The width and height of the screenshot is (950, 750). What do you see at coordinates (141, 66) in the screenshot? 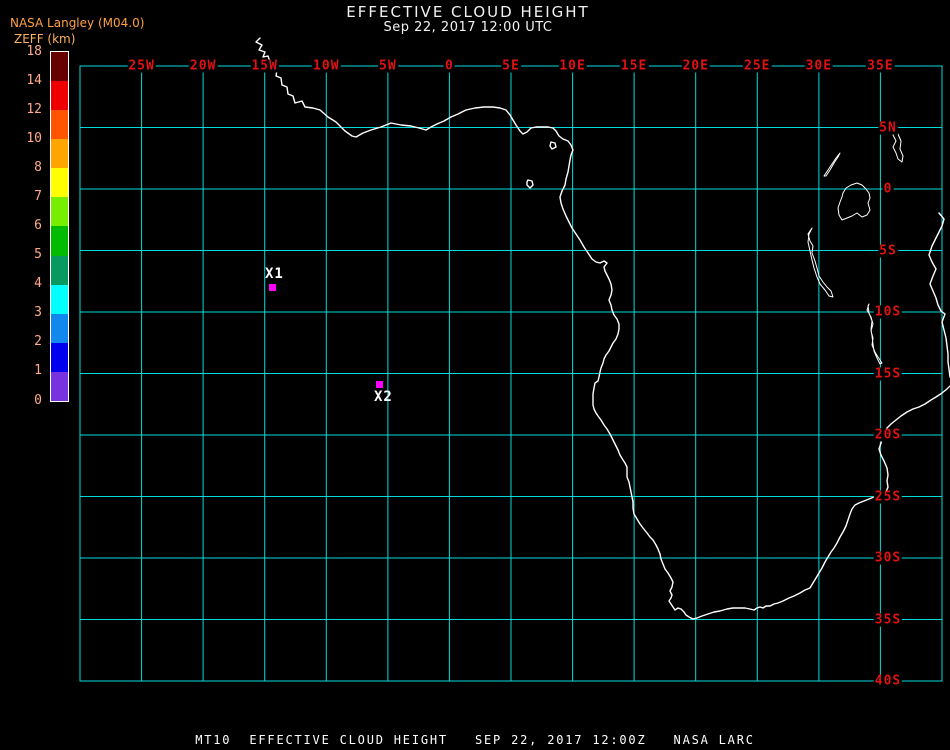
I see `lon-label-25W: 25W` at bounding box center [141, 66].